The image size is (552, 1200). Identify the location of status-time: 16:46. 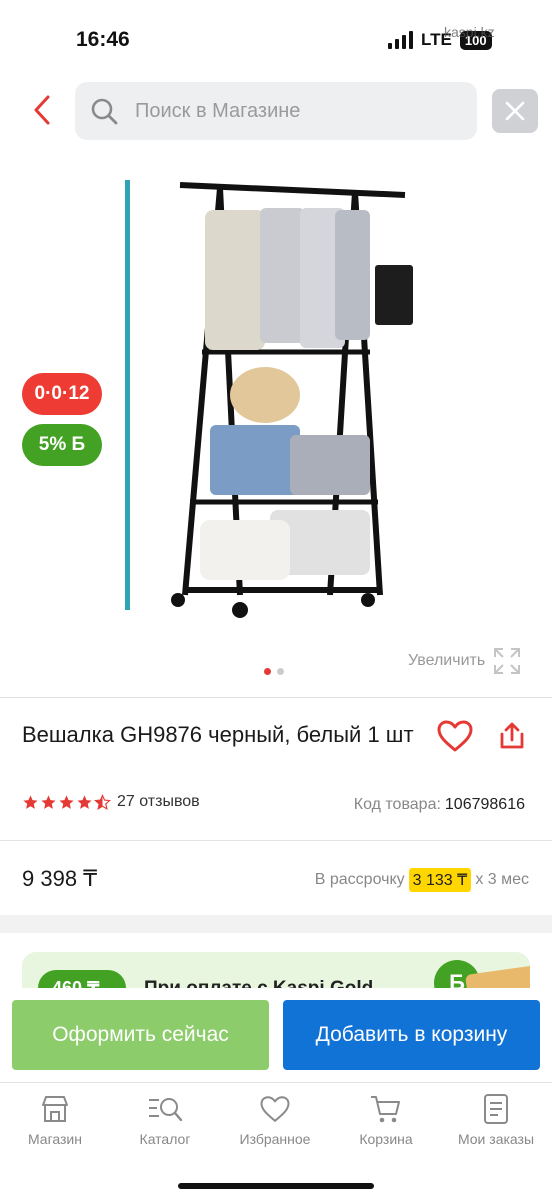
(103, 39).